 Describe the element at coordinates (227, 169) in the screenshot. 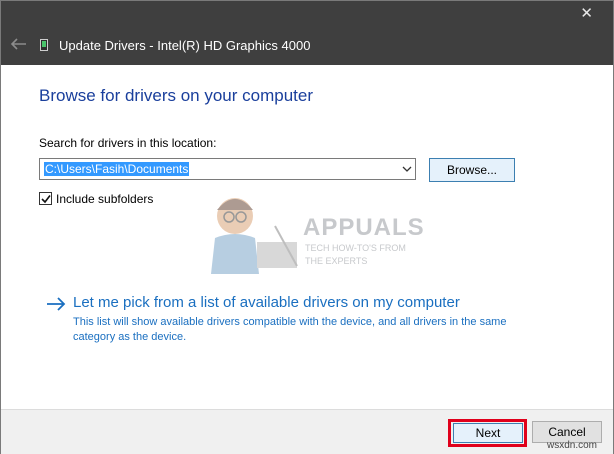

I see `path-combobox: C:\Users\Fasih\Documents` at that location.